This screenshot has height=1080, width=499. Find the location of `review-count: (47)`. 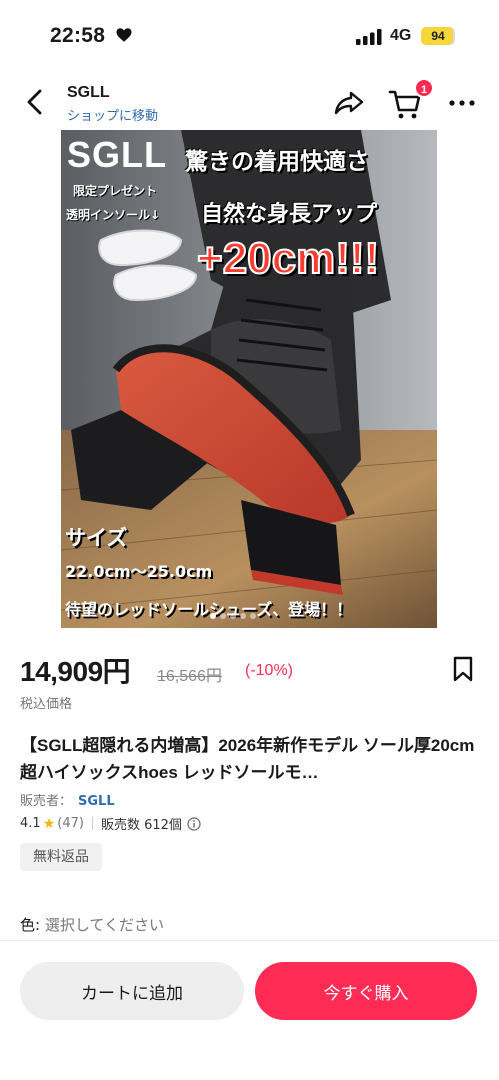

review-count: (47) is located at coordinates (70, 823).